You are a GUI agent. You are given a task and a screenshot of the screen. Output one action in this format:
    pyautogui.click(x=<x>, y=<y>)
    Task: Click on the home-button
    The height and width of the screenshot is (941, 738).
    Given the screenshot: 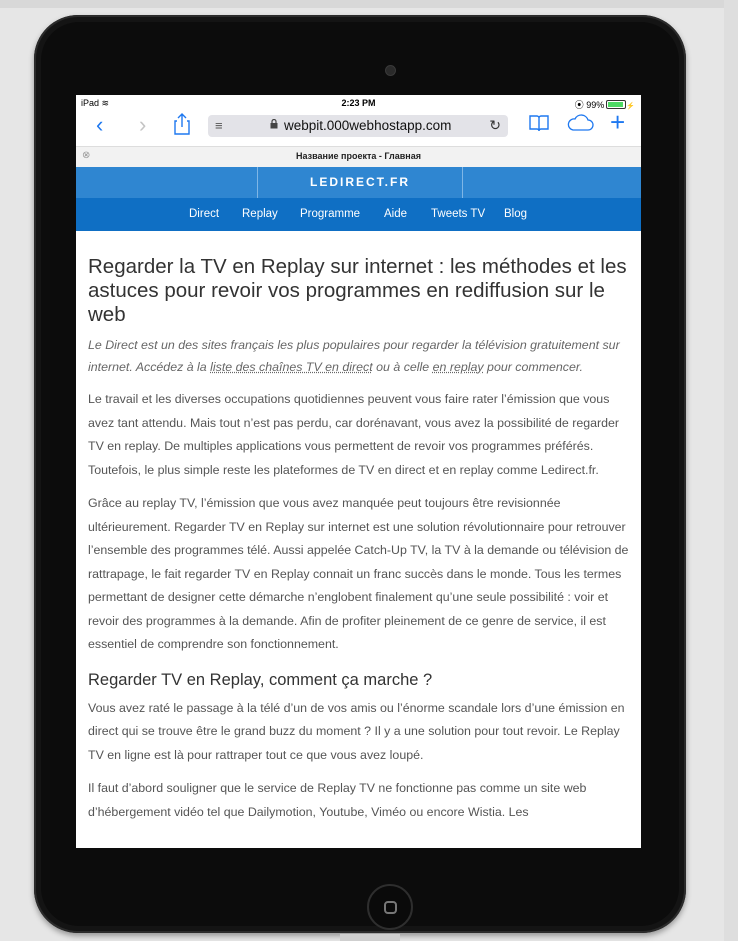 What is the action you would take?
    pyautogui.click(x=390, y=907)
    